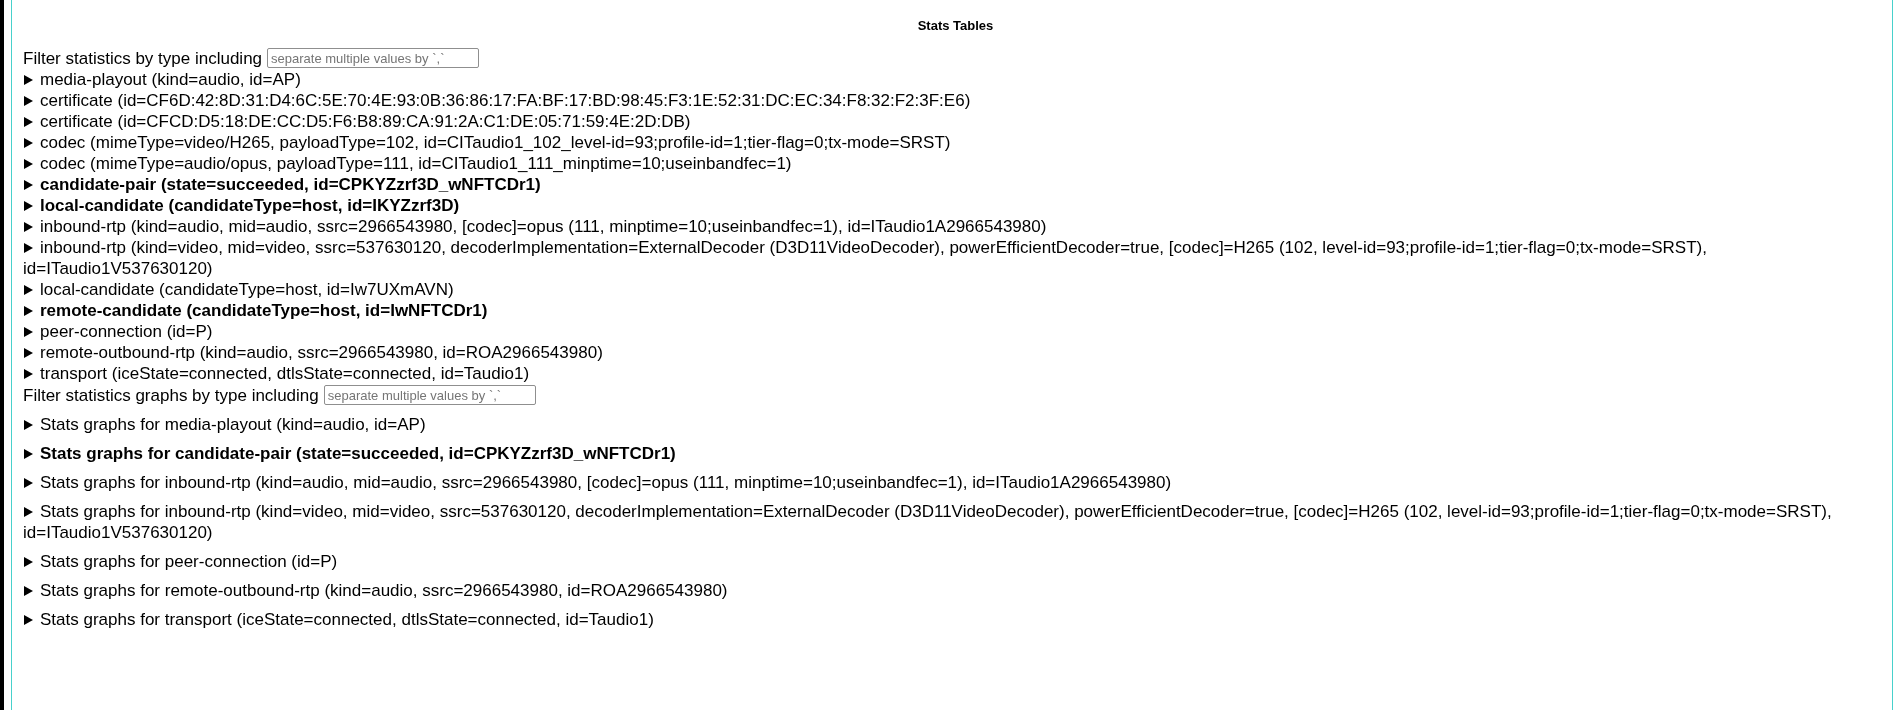 The height and width of the screenshot is (710, 1896). I want to click on disclosure-toggle: media-playout (kind=audio, id=AP), so click(162, 79).